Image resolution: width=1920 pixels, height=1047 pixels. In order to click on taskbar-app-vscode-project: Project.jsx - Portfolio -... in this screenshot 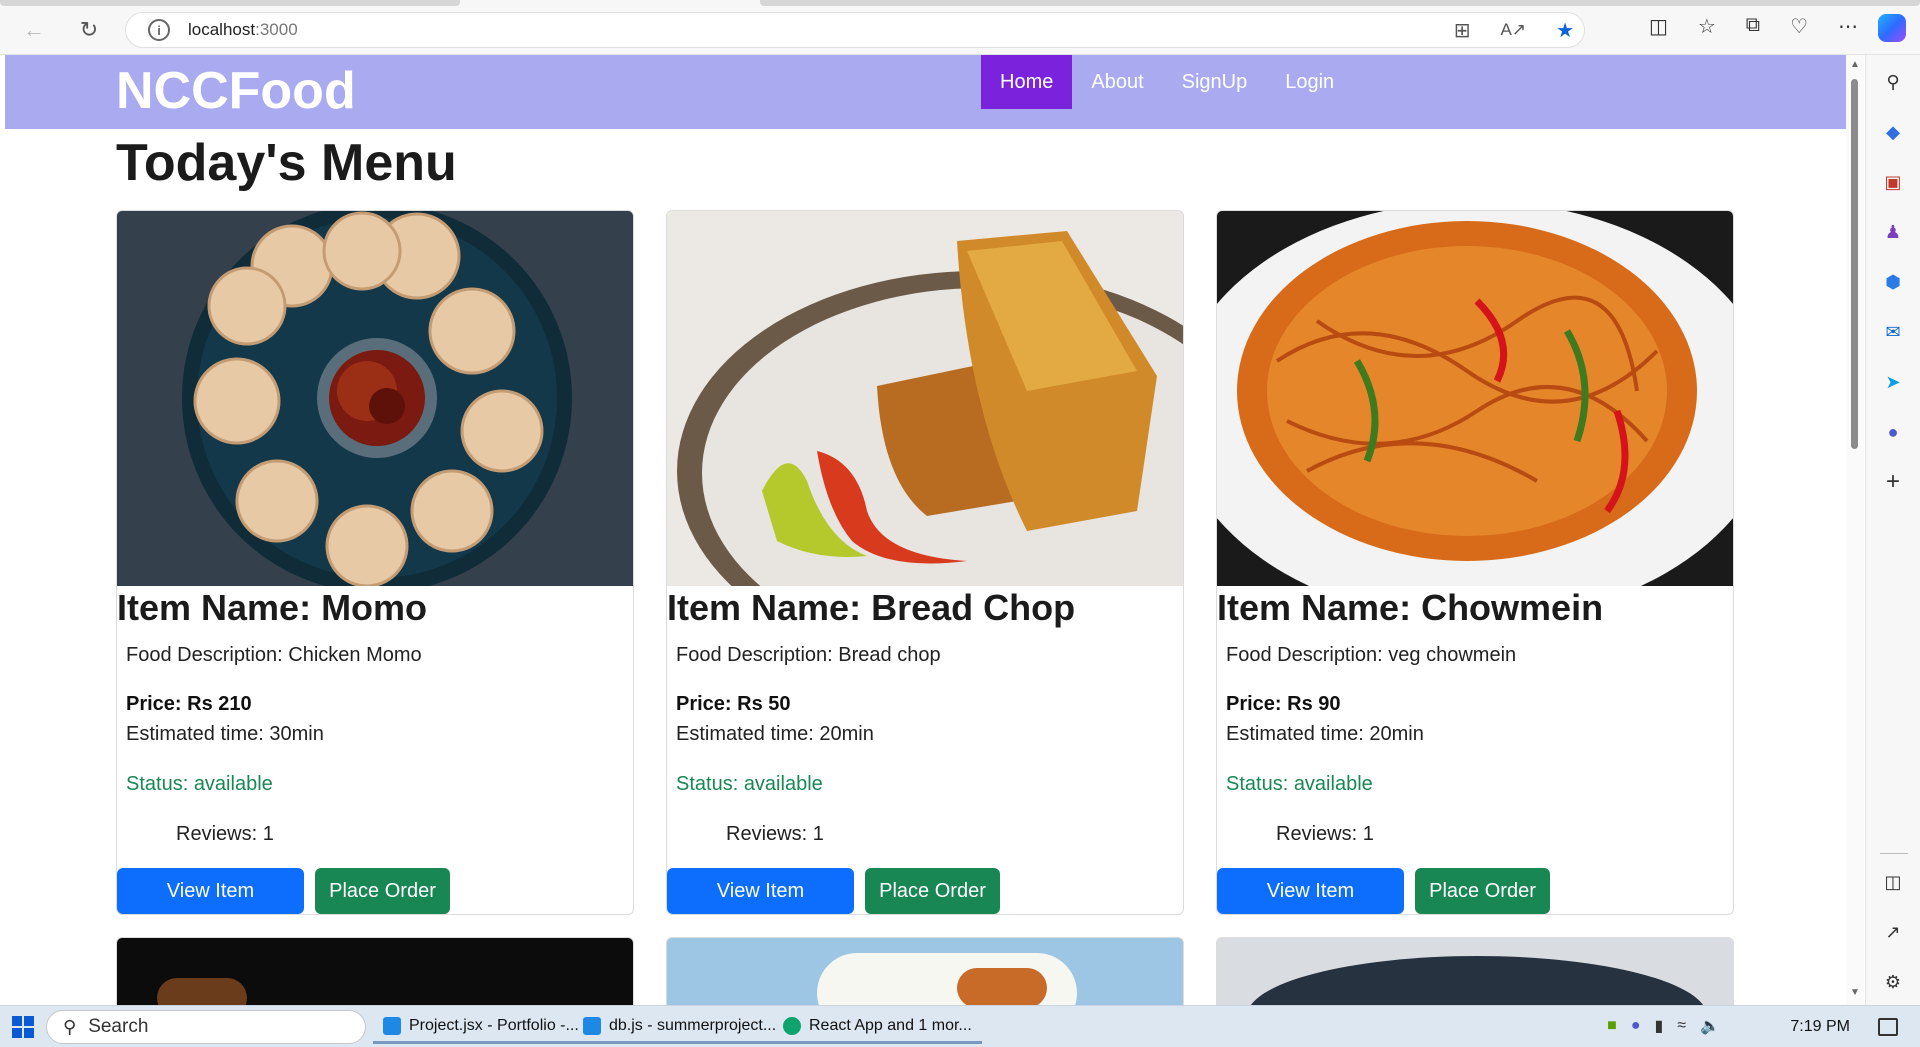, I will do `click(481, 1027)`.